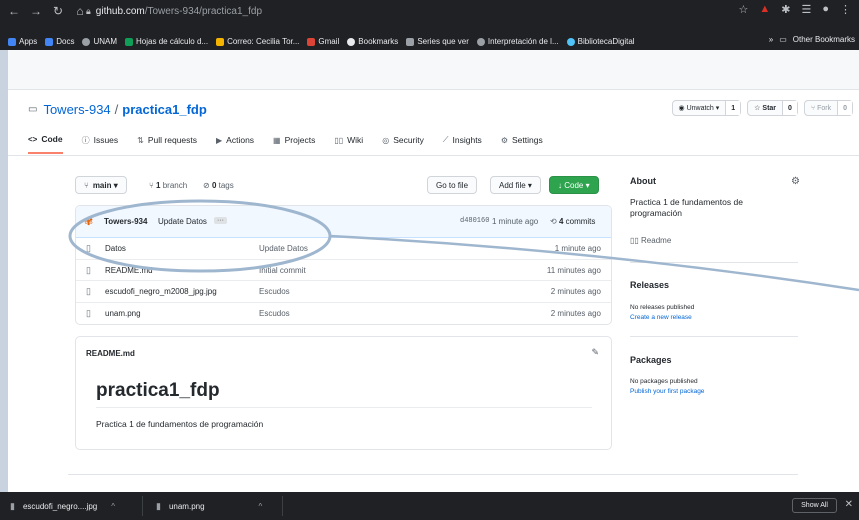 The width and height of the screenshot is (859, 520). Describe the element at coordinates (62, 506) in the screenshot. I see `download-item: ▮ escudofi_negro....jpg ^` at that location.